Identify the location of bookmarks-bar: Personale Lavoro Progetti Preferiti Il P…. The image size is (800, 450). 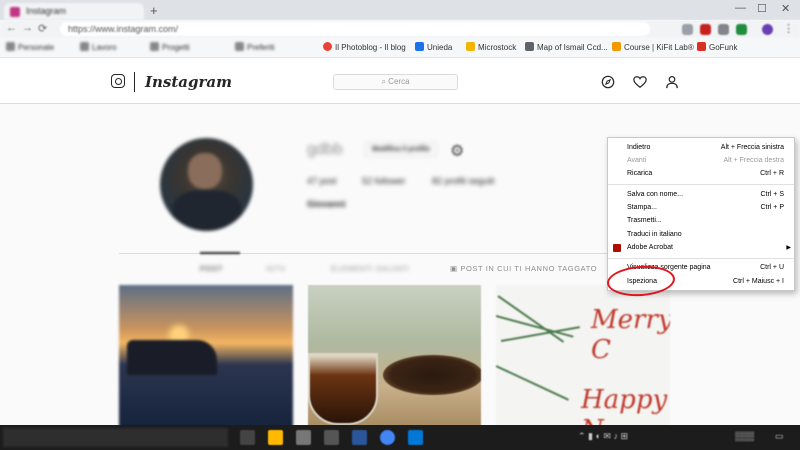
(400, 48).